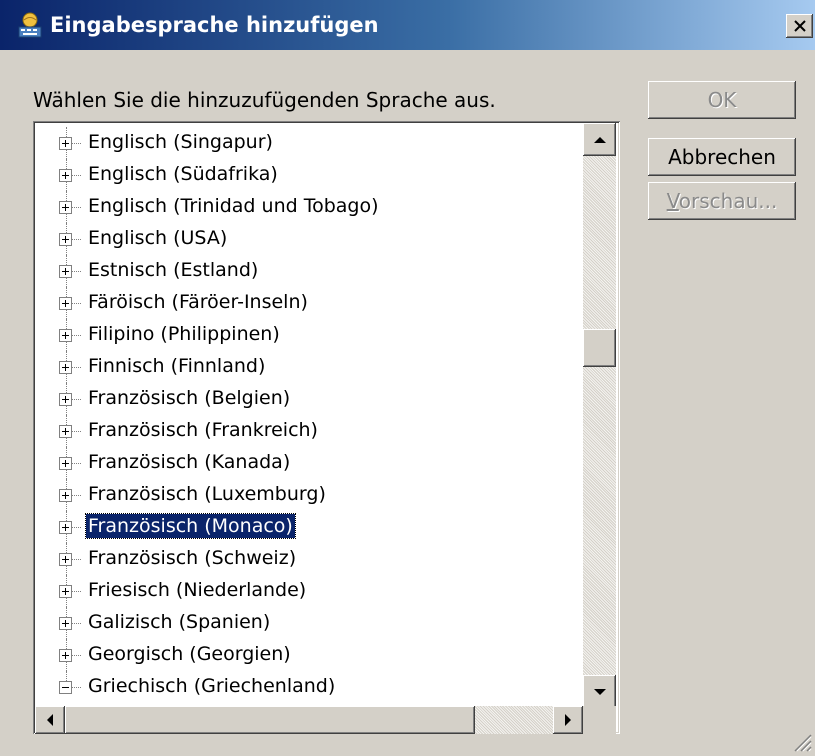 Image resolution: width=815 pixels, height=756 pixels. Describe the element at coordinates (192, 558) in the screenshot. I see `tree-item-label: Französisch (Schweiz)` at that location.